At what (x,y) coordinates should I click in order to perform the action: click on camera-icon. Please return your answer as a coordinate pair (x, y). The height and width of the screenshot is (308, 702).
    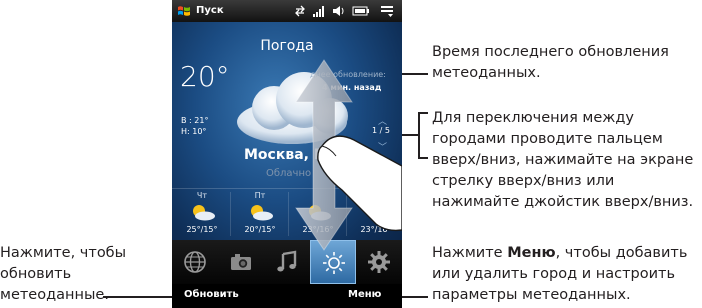
    Looking at the image, I should click on (241, 262).